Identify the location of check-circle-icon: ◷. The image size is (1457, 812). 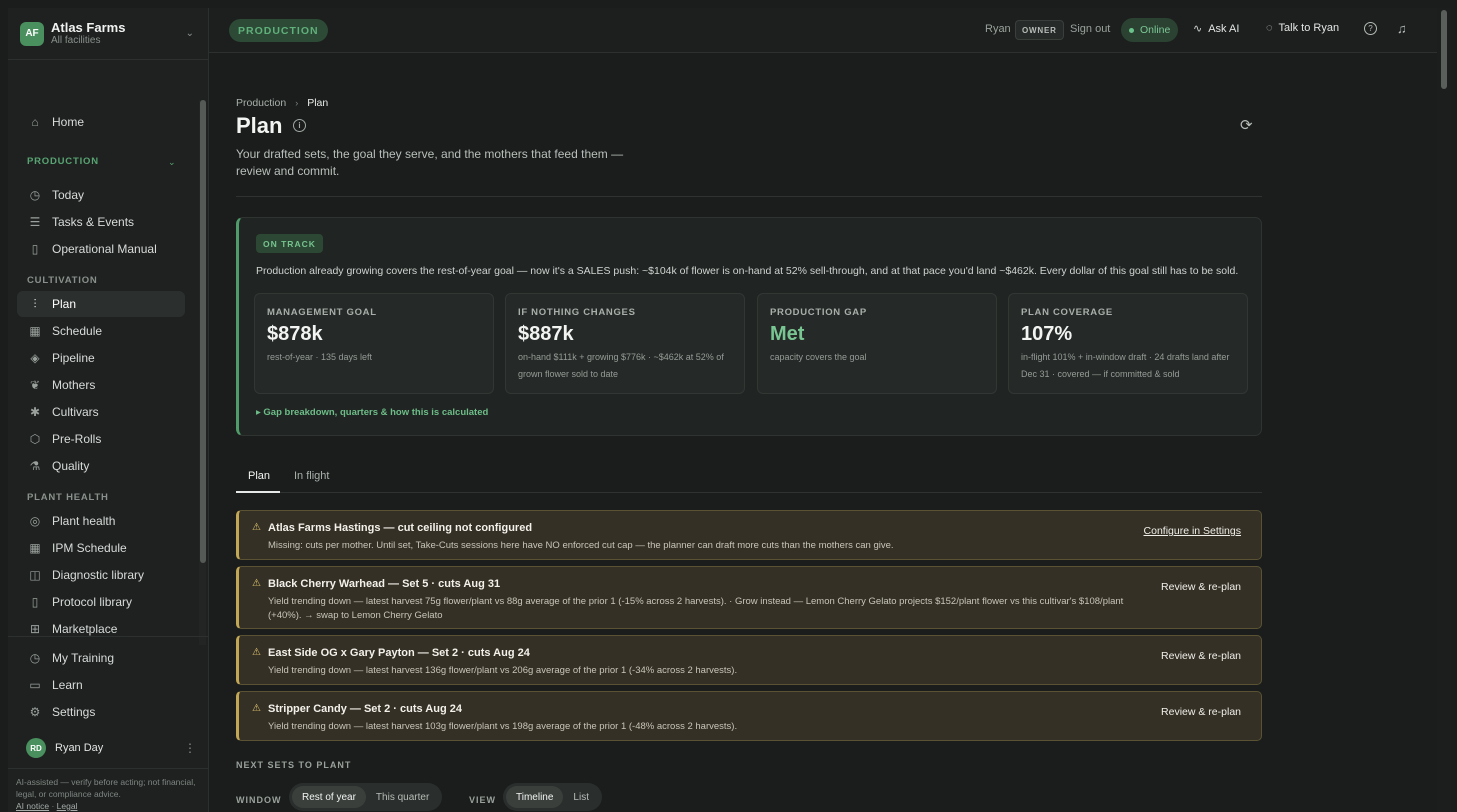
(35, 658).